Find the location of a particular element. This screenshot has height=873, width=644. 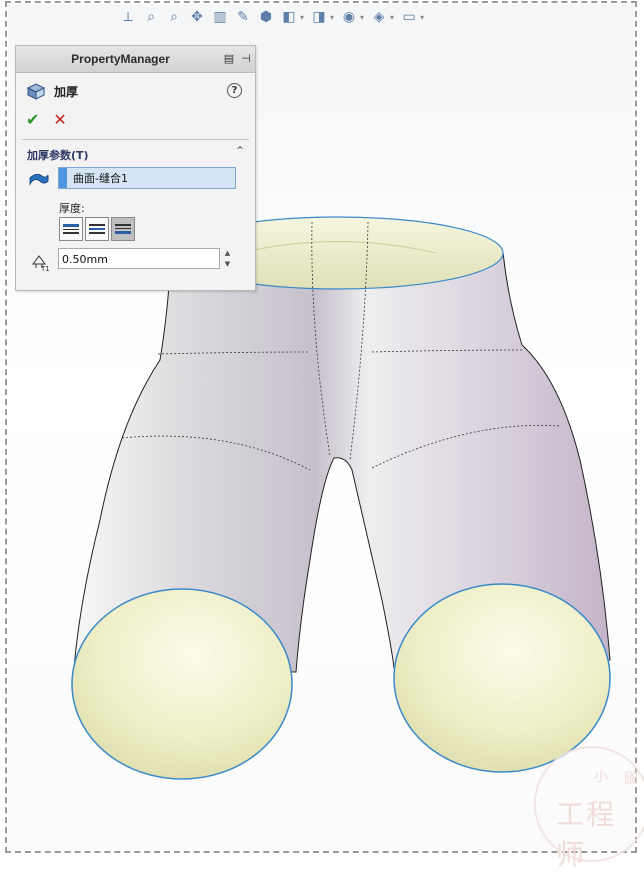

collapse-chevron-icon: ⌃ is located at coordinates (240, 151).